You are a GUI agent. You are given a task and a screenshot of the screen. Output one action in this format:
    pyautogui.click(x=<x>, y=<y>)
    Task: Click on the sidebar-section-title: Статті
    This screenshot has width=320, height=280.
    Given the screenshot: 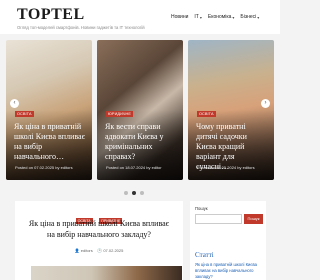 What is the action you would take?
    pyautogui.click(x=204, y=255)
    